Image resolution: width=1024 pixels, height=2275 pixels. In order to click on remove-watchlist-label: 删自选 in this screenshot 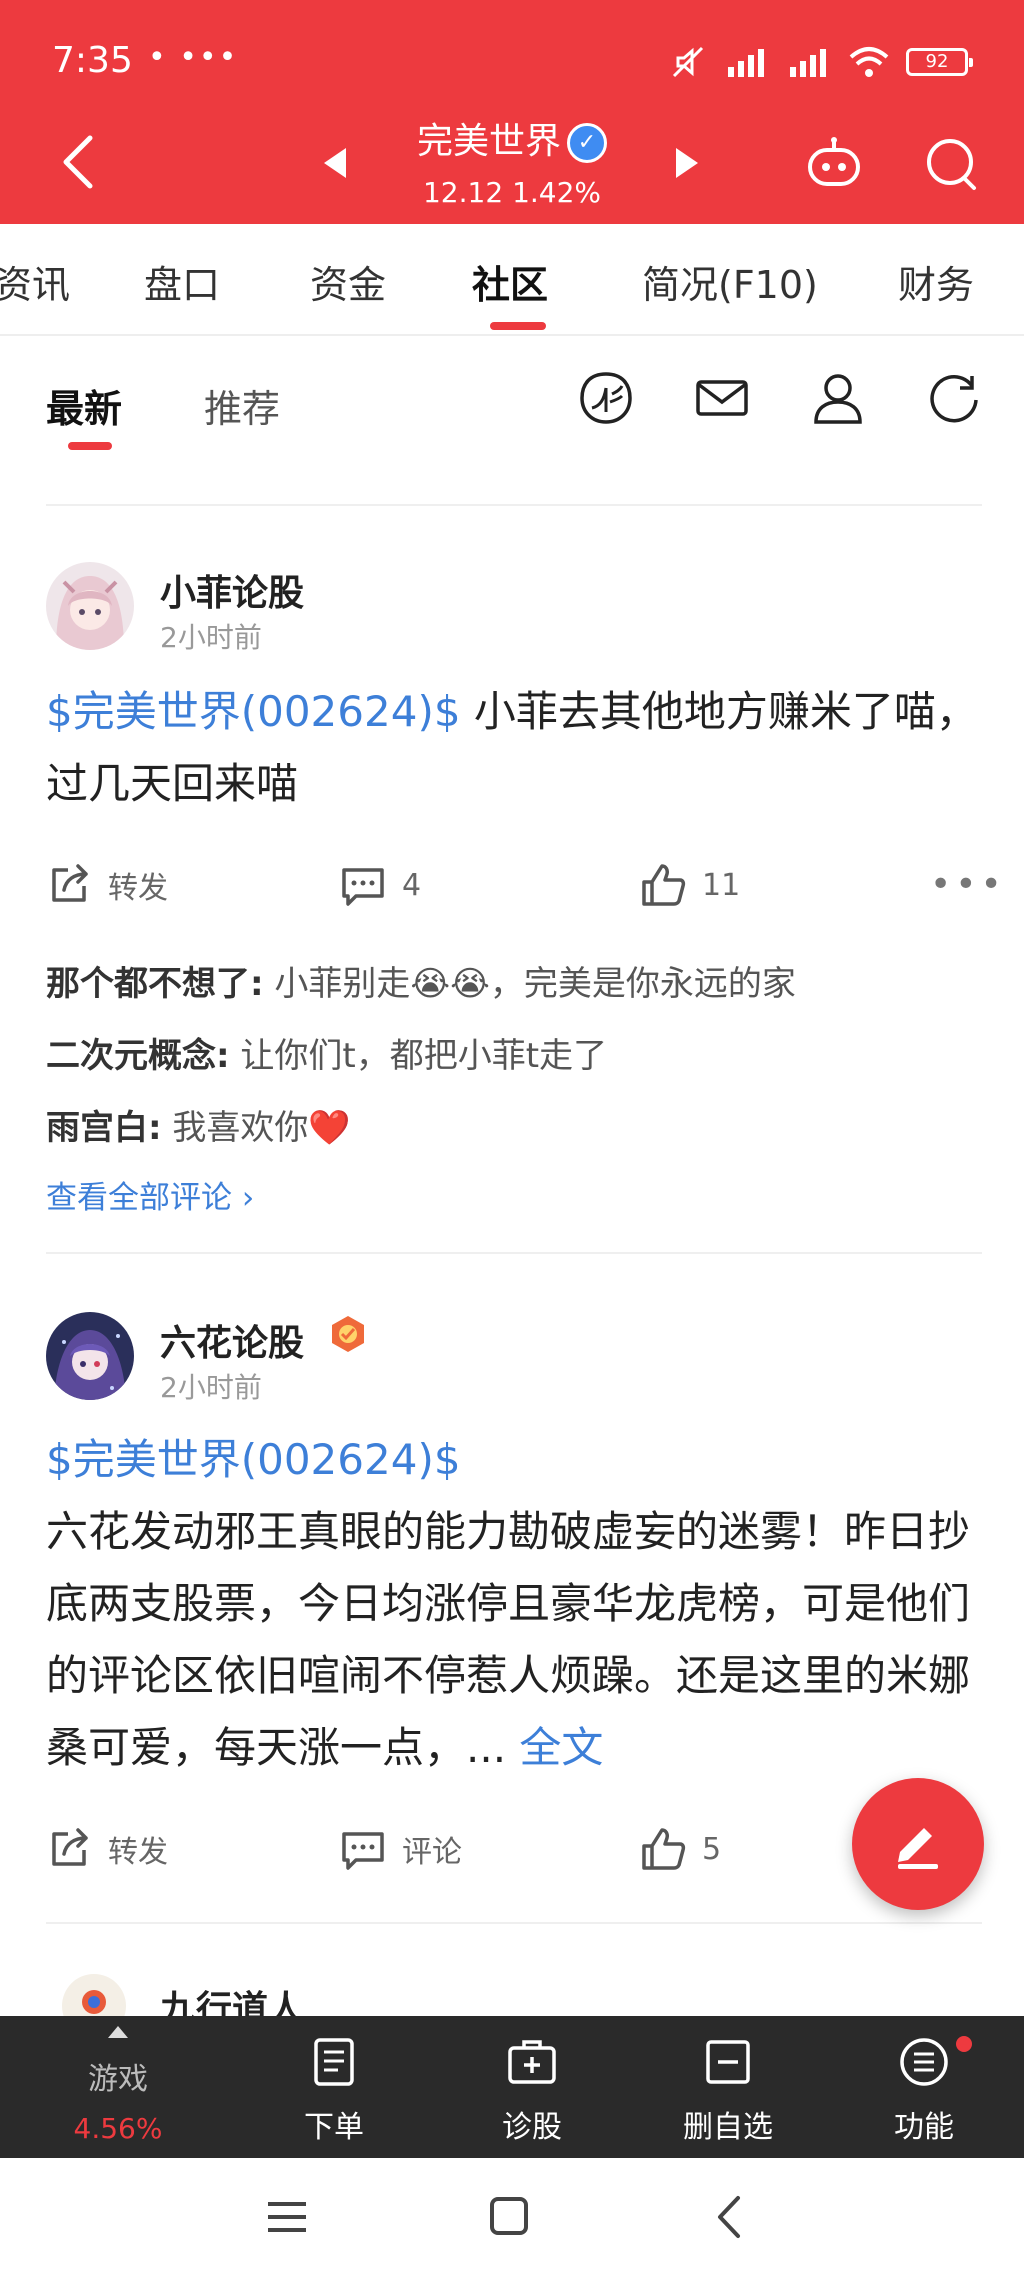, I will do `click(728, 2127)`.